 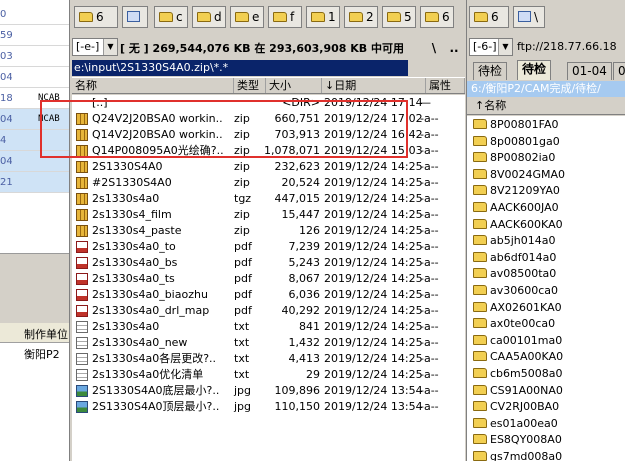 What do you see at coordinates (268, 183) in the screenshot?
I see `file-row: #2S1330S4A0 zip 20,524 2019/12/24 14:25 -a--` at bounding box center [268, 183].